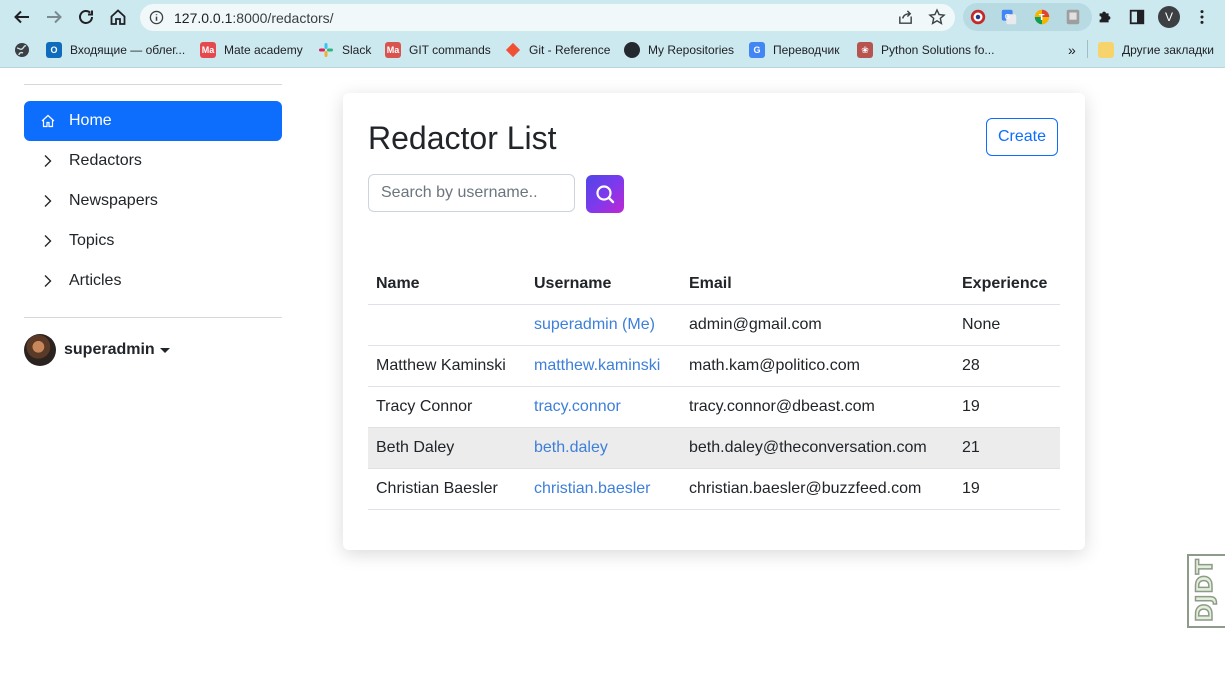 Image resolution: width=1225 pixels, height=695 pixels. I want to click on forward-button, so click(54, 17).